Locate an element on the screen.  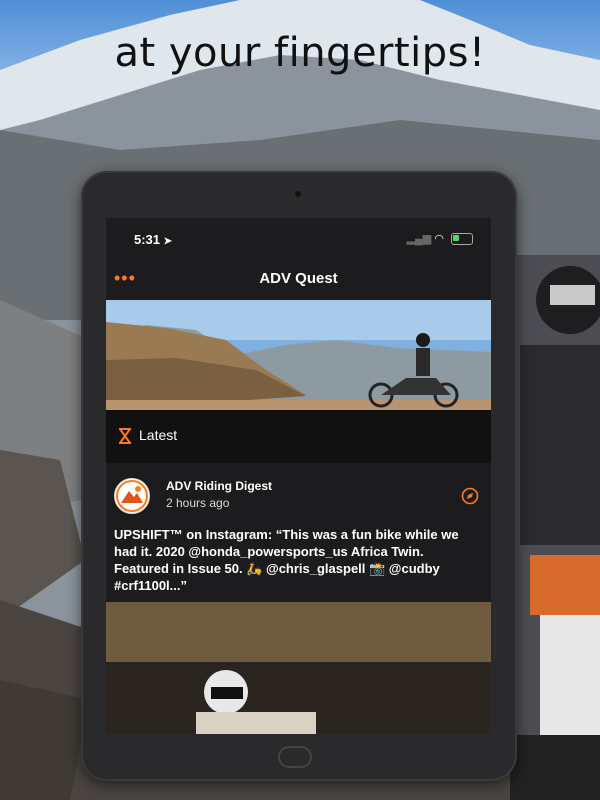
battery-icon is located at coordinates (462, 239).